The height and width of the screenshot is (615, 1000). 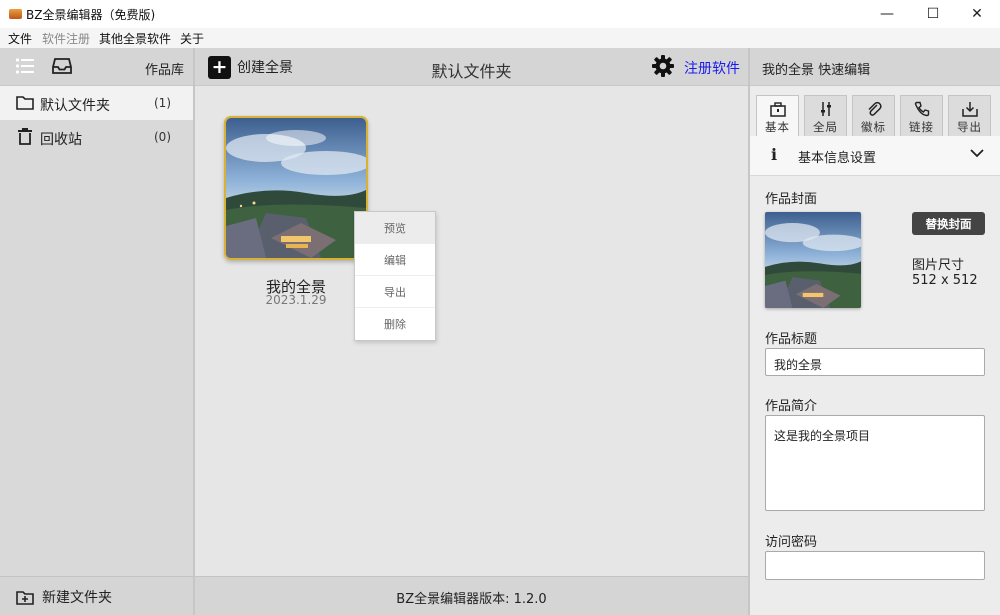 I want to click on context-export: 导出, so click(x=395, y=292).